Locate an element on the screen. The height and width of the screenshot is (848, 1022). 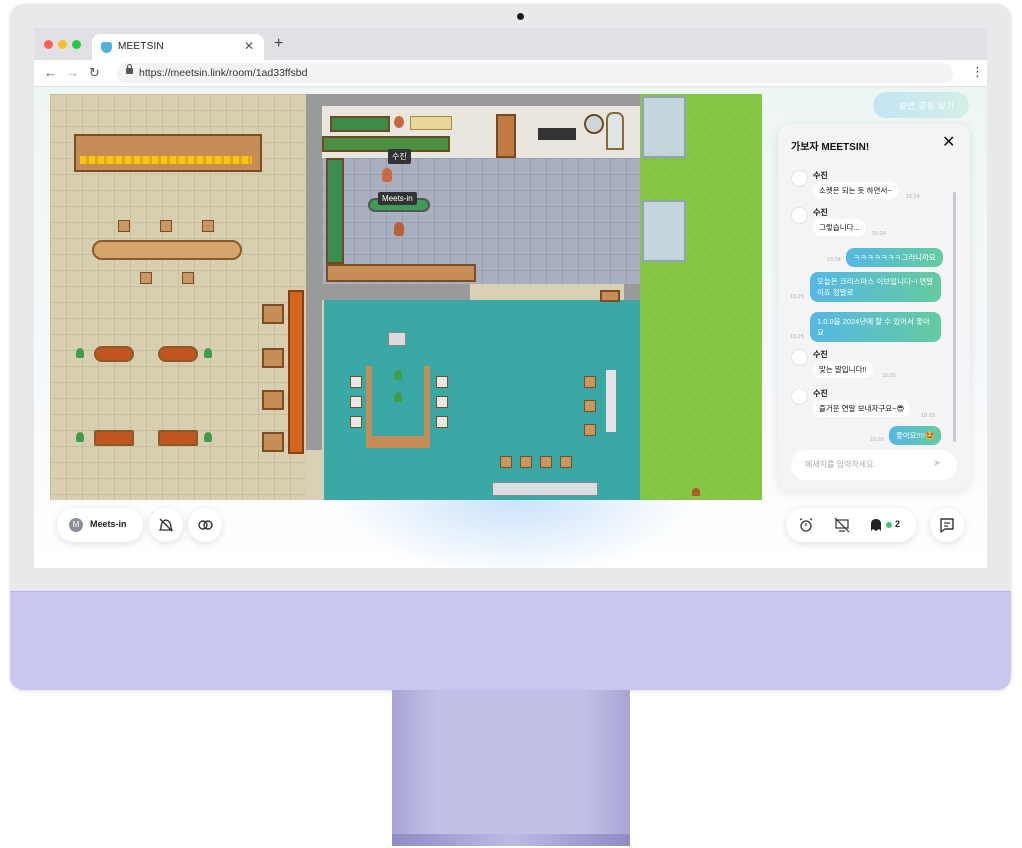
browser-tab: MEETSIN ✕ is located at coordinates (178, 47).